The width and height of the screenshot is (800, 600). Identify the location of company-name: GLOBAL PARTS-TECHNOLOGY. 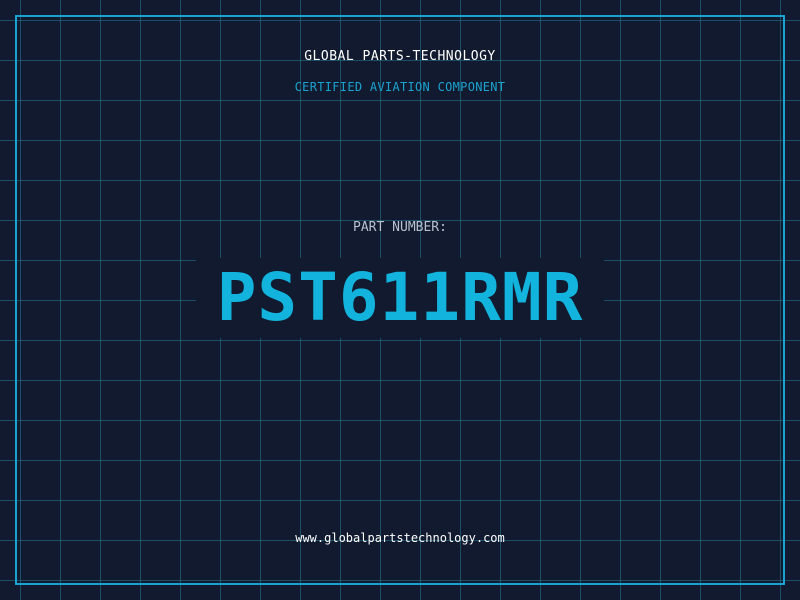
(400, 56).